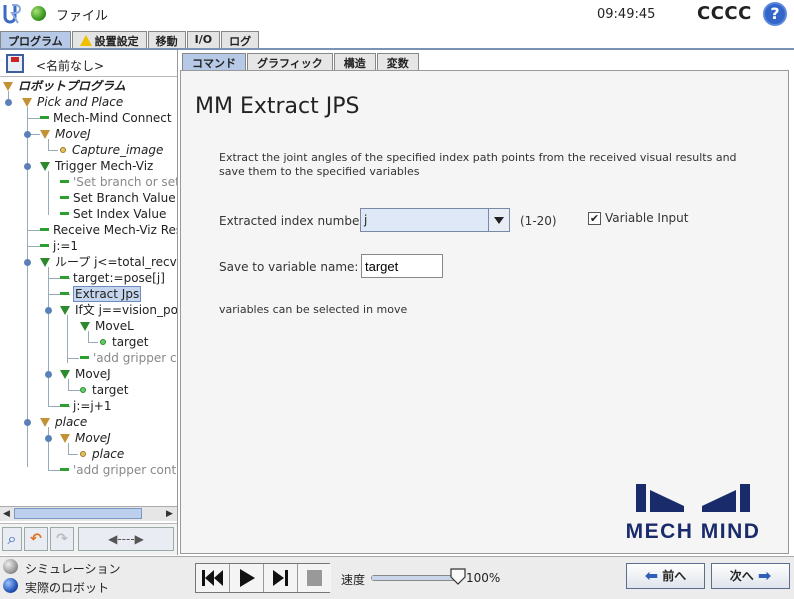 Image resolution: width=794 pixels, height=599 pixels. I want to click on mech-mind-logo: MECH MIND, so click(692, 513).